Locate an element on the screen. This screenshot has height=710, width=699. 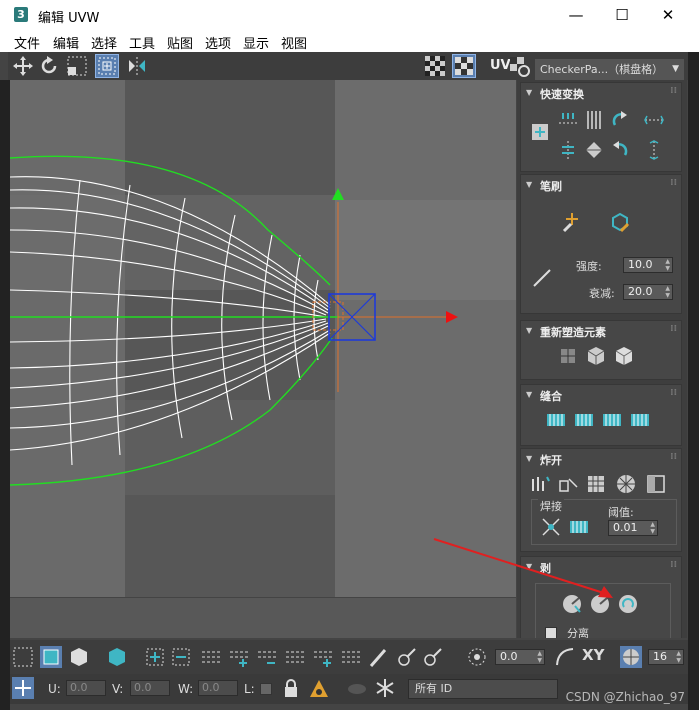
threshold-spinner: 0.01 ▲ ▼ is located at coordinates (633, 528).